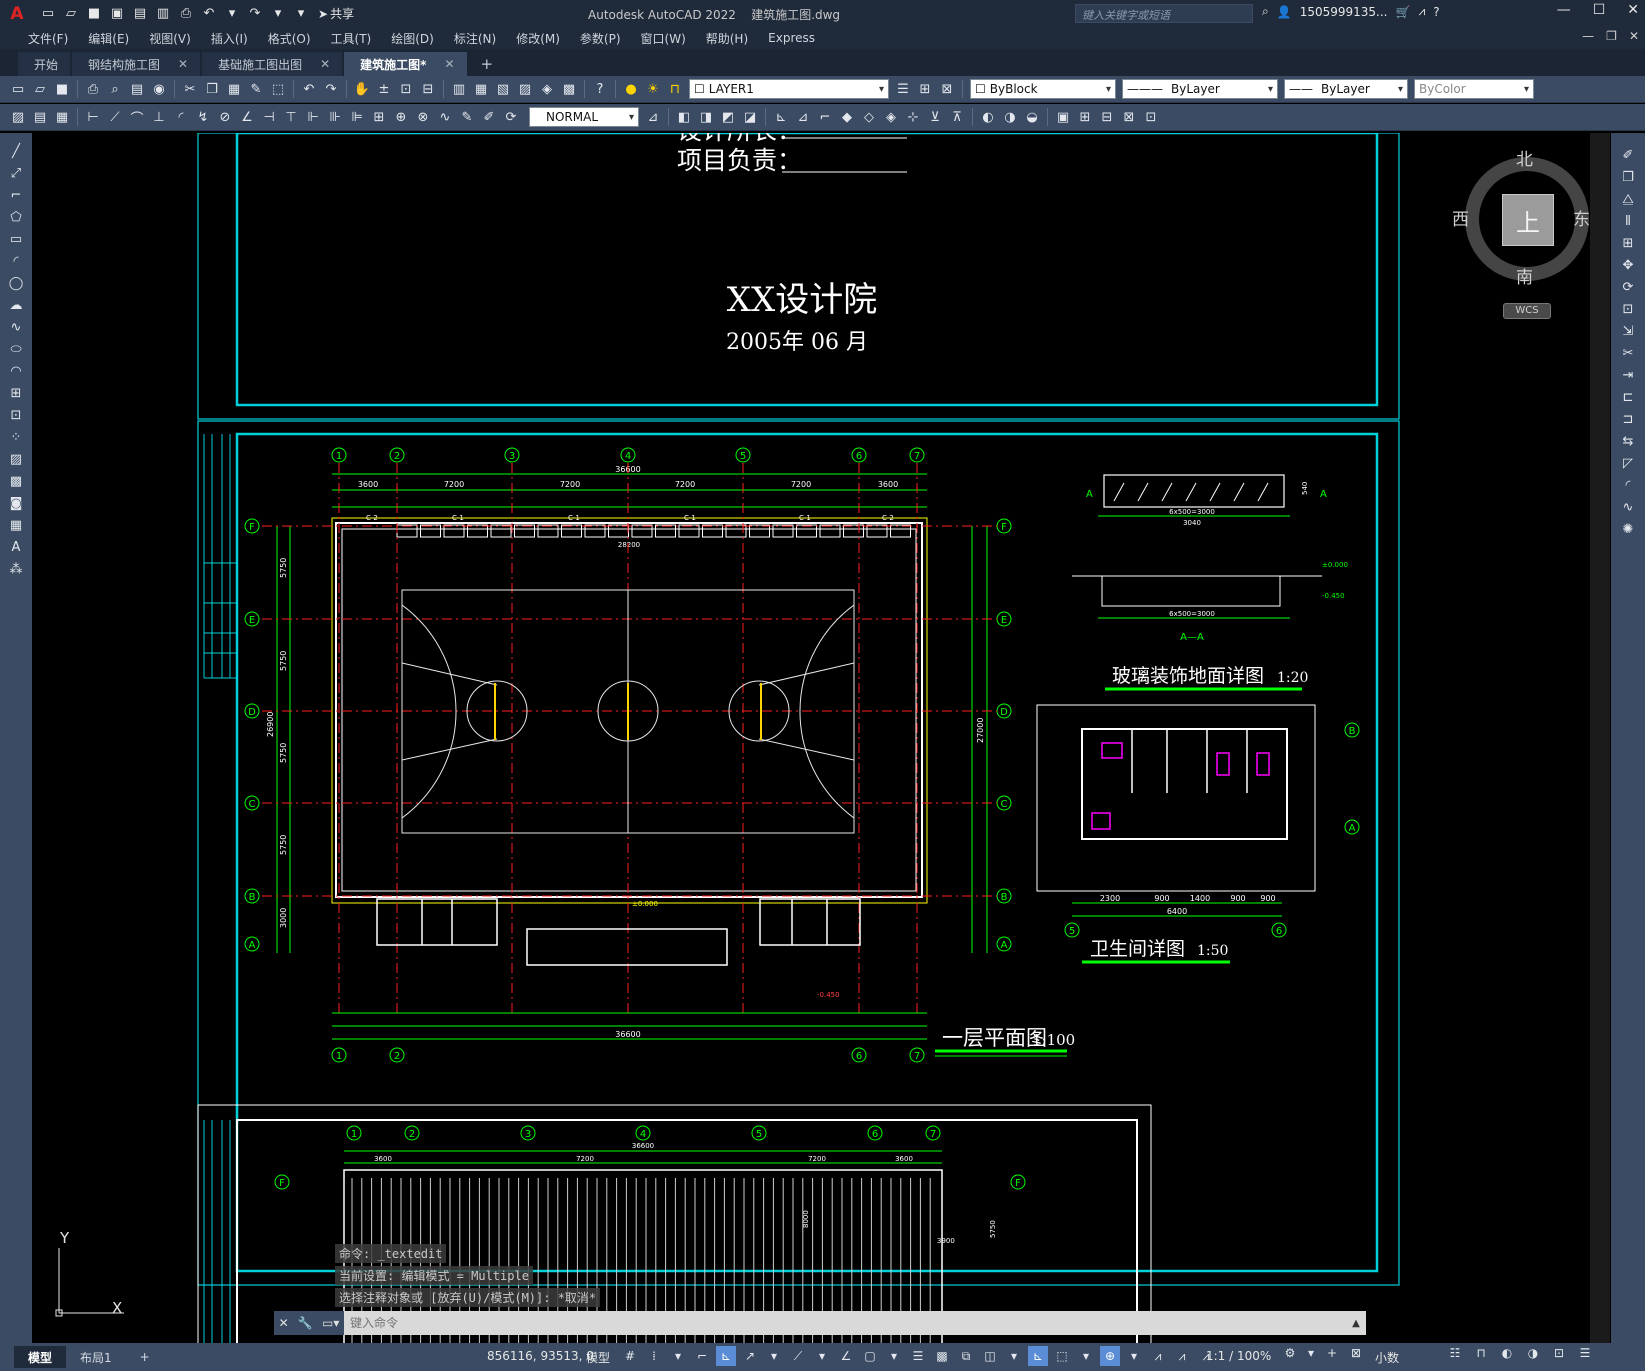 The width and height of the screenshot is (1645, 1371). What do you see at coordinates (1182, 1356) in the screenshot?
I see `auto-scale-icon: ⩘` at bounding box center [1182, 1356].